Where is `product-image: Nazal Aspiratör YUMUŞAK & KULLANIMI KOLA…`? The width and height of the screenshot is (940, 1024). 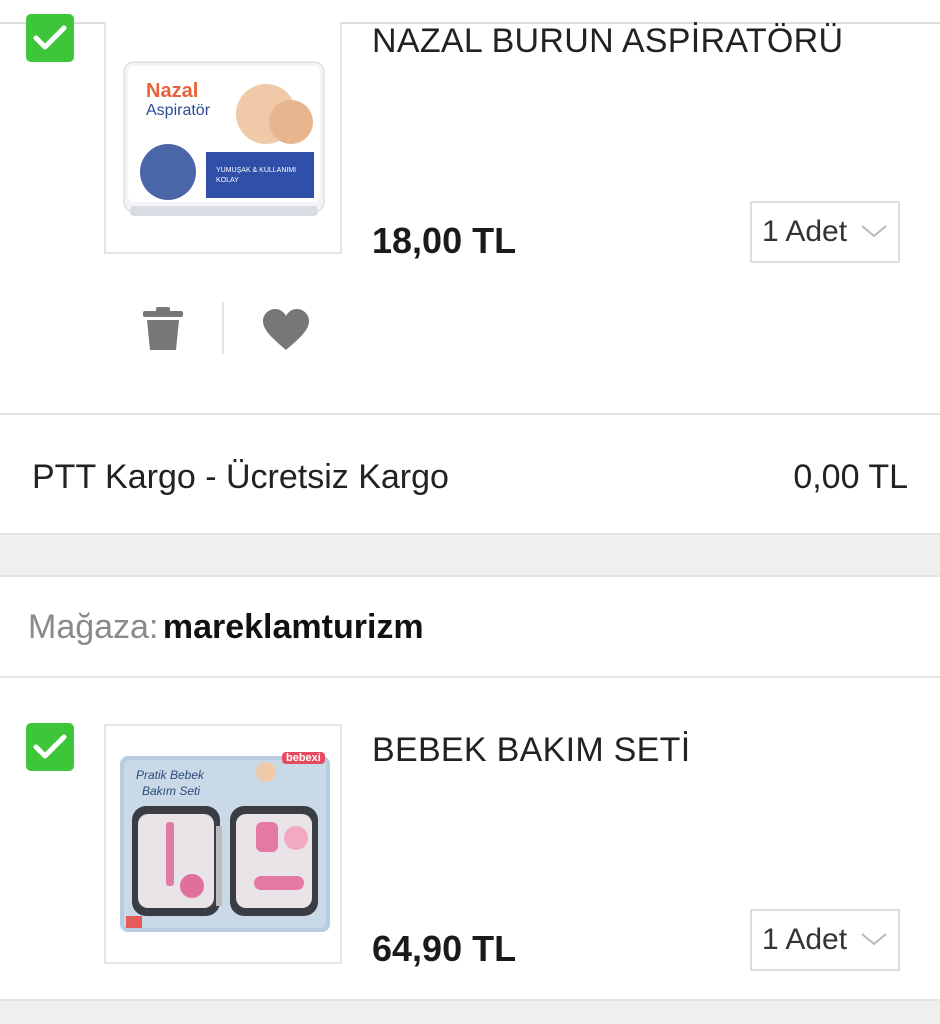 product-image: Nazal Aspiratör YUMUŞAK & KULLANIMI KOLA… is located at coordinates (223, 138).